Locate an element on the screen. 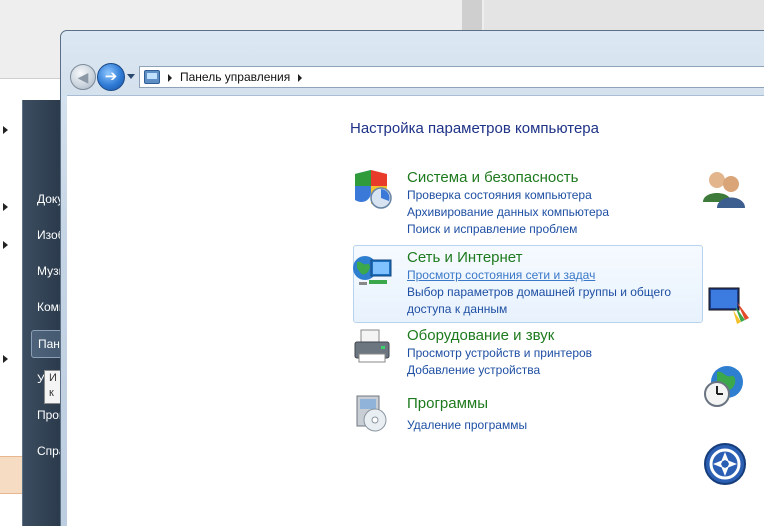  link-devices-printers: Просмотр устройств и принтеров is located at coordinates (499, 353).